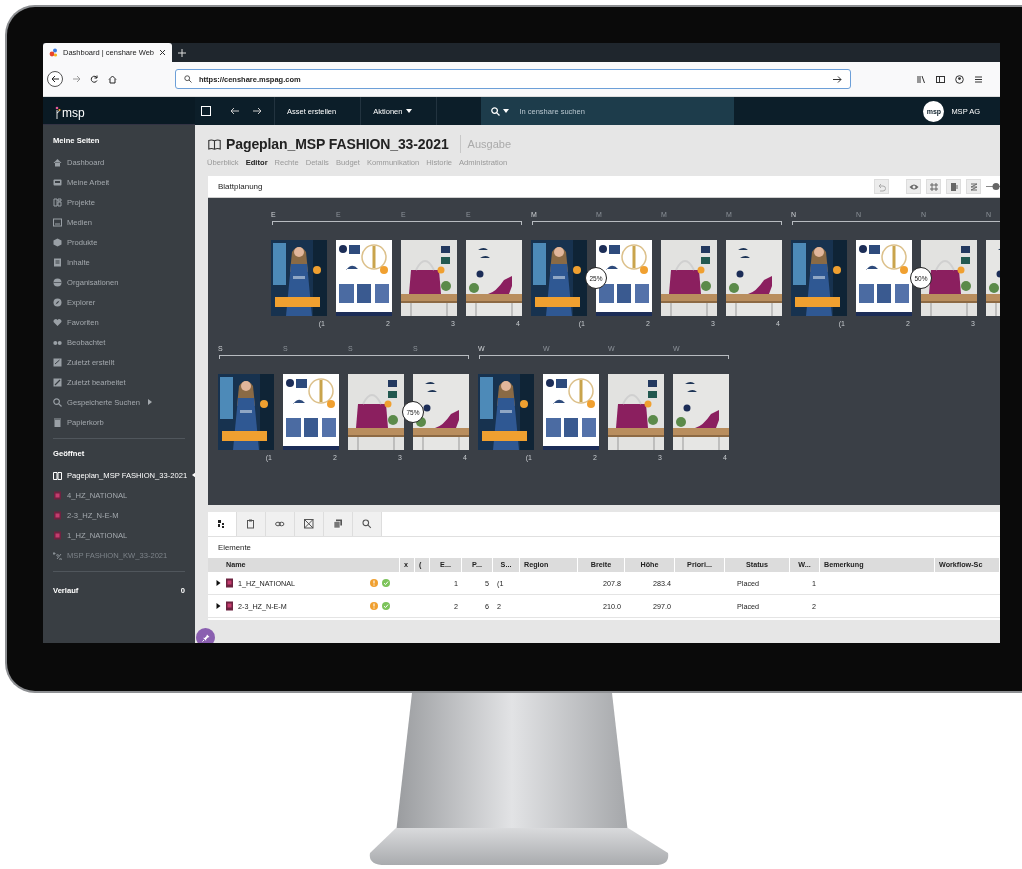 The image size is (1022, 869). Describe the element at coordinates (222, 524) in the screenshot. I see `tree-icon` at that location.